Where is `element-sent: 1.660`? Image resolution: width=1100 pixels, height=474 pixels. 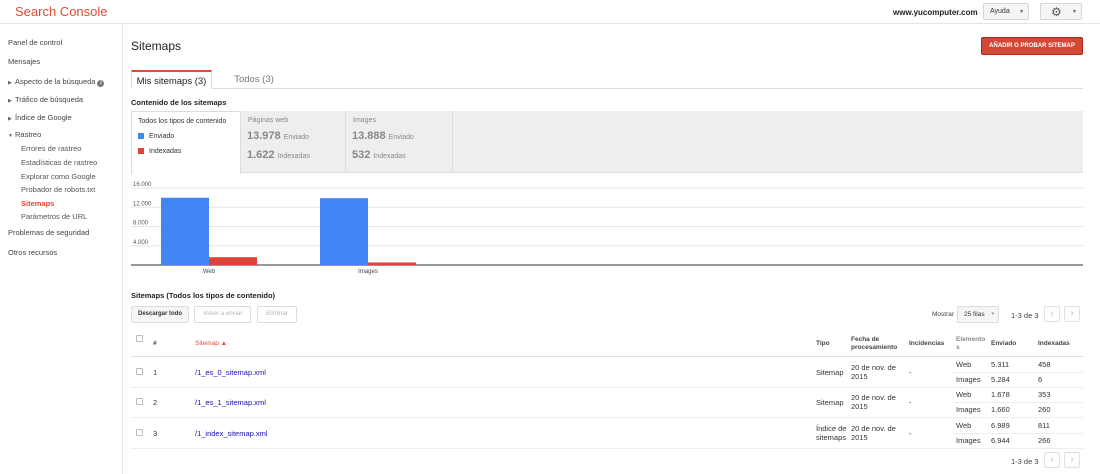
element-sent: 1.660 is located at coordinates (1000, 409).